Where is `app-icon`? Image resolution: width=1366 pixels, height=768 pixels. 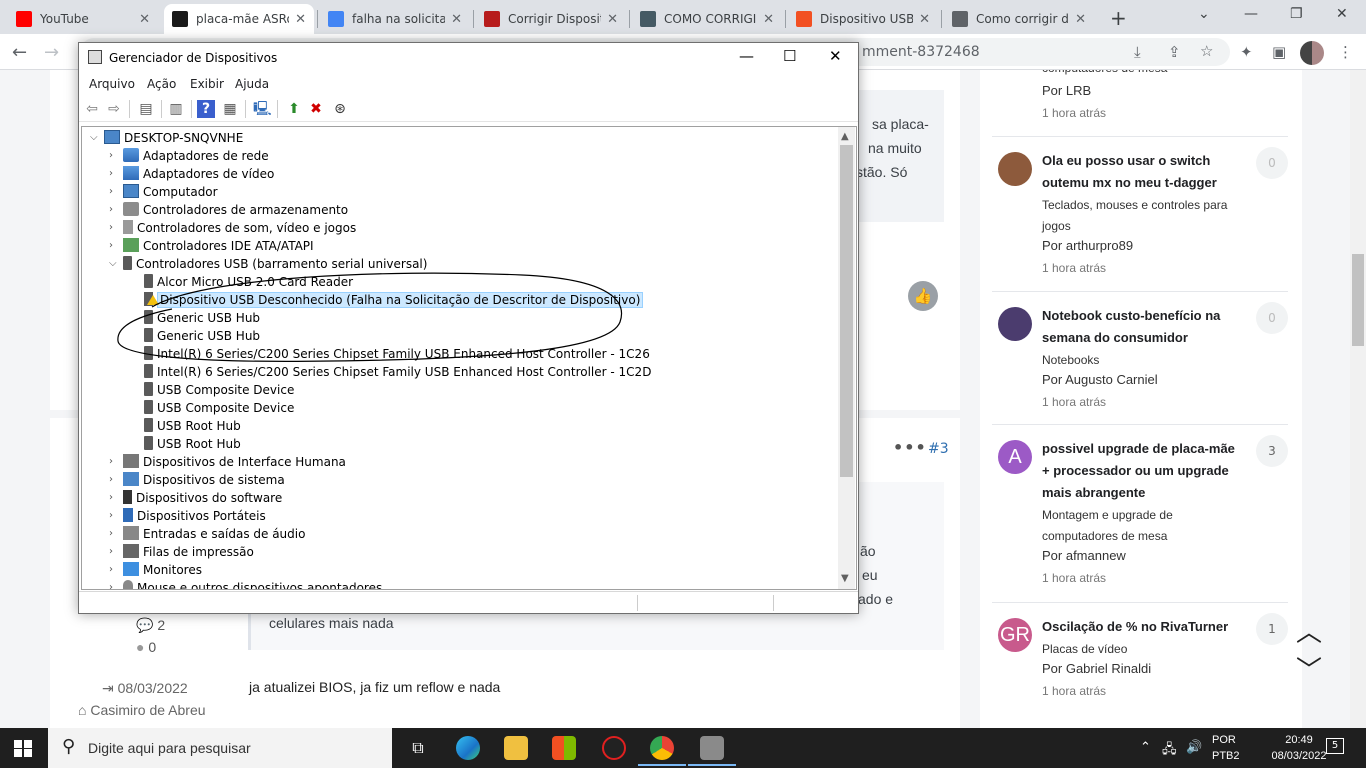 app-icon is located at coordinates (614, 748).